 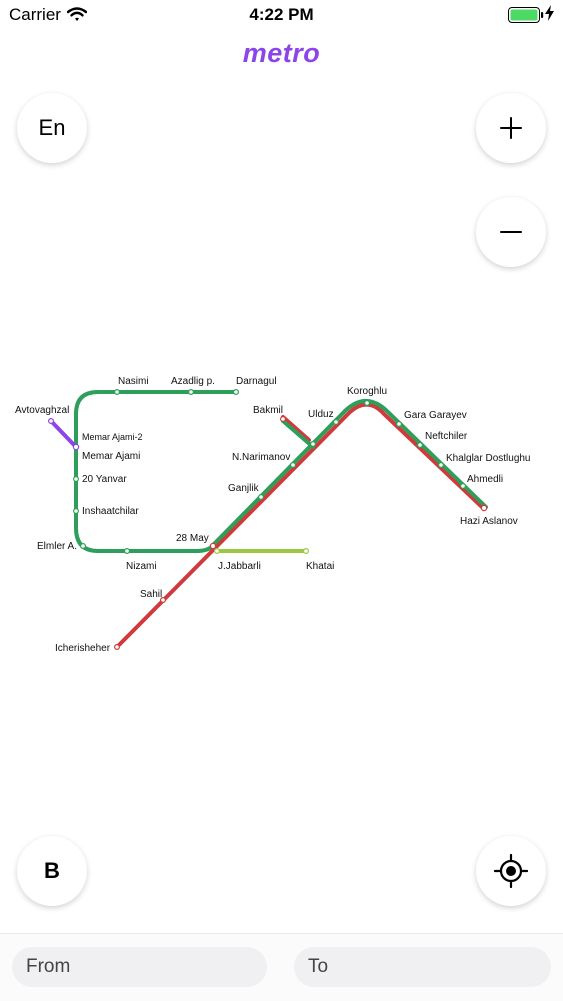 I want to click on station-28-may: 28 May, so click(x=192, y=538).